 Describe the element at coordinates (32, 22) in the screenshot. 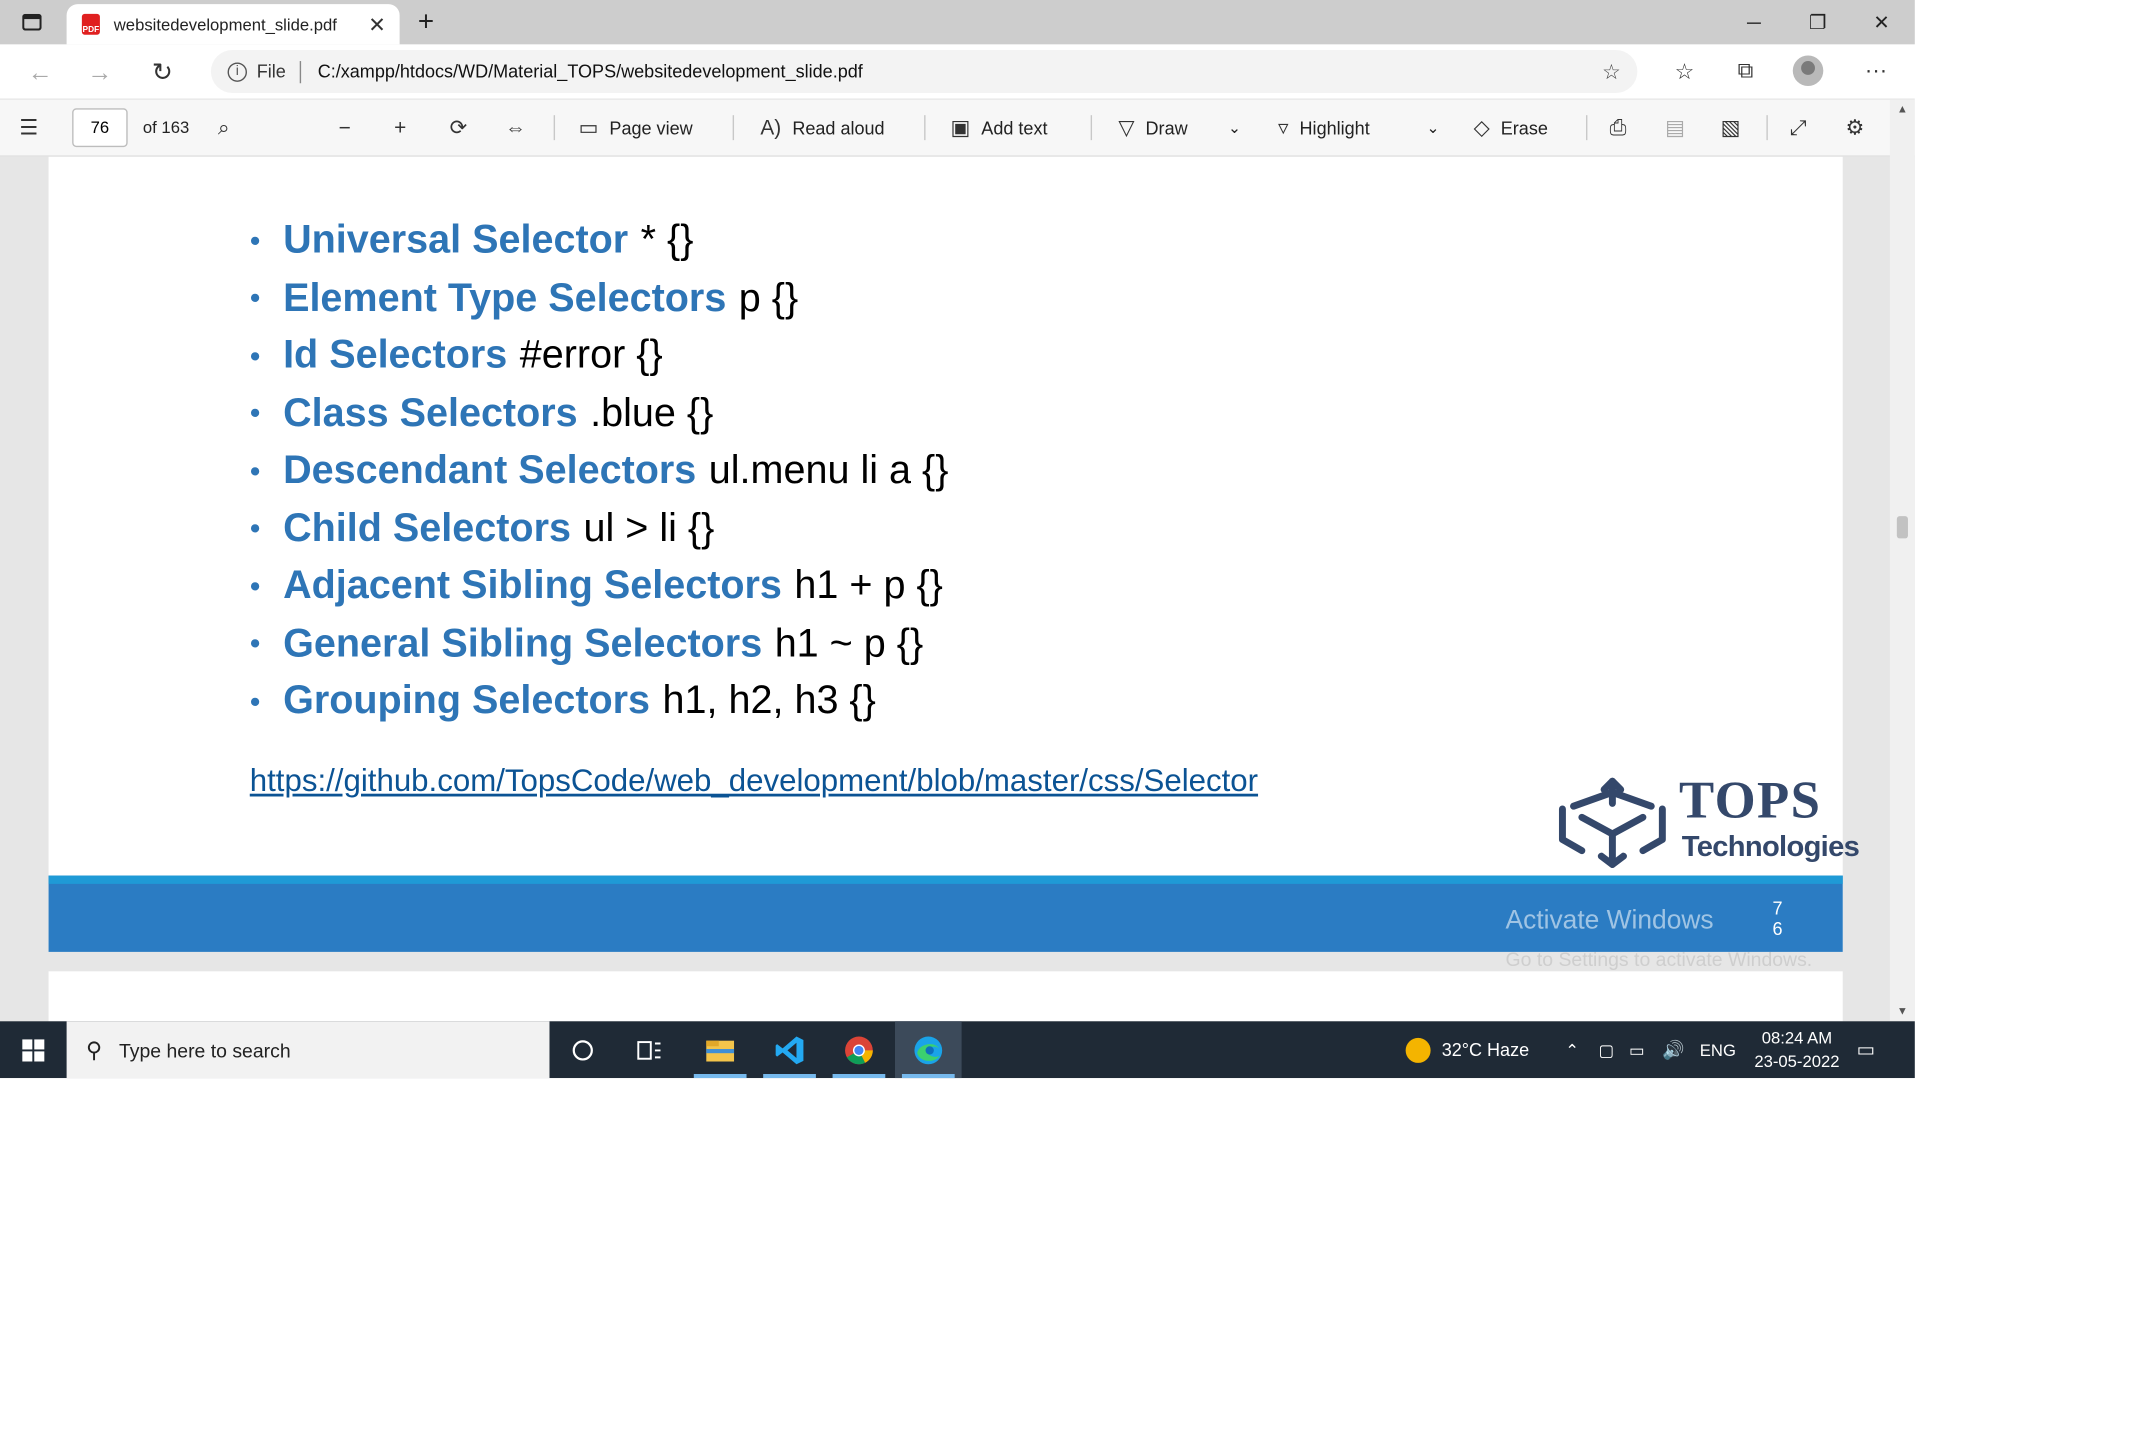

I see `tab-actions-icon` at that location.